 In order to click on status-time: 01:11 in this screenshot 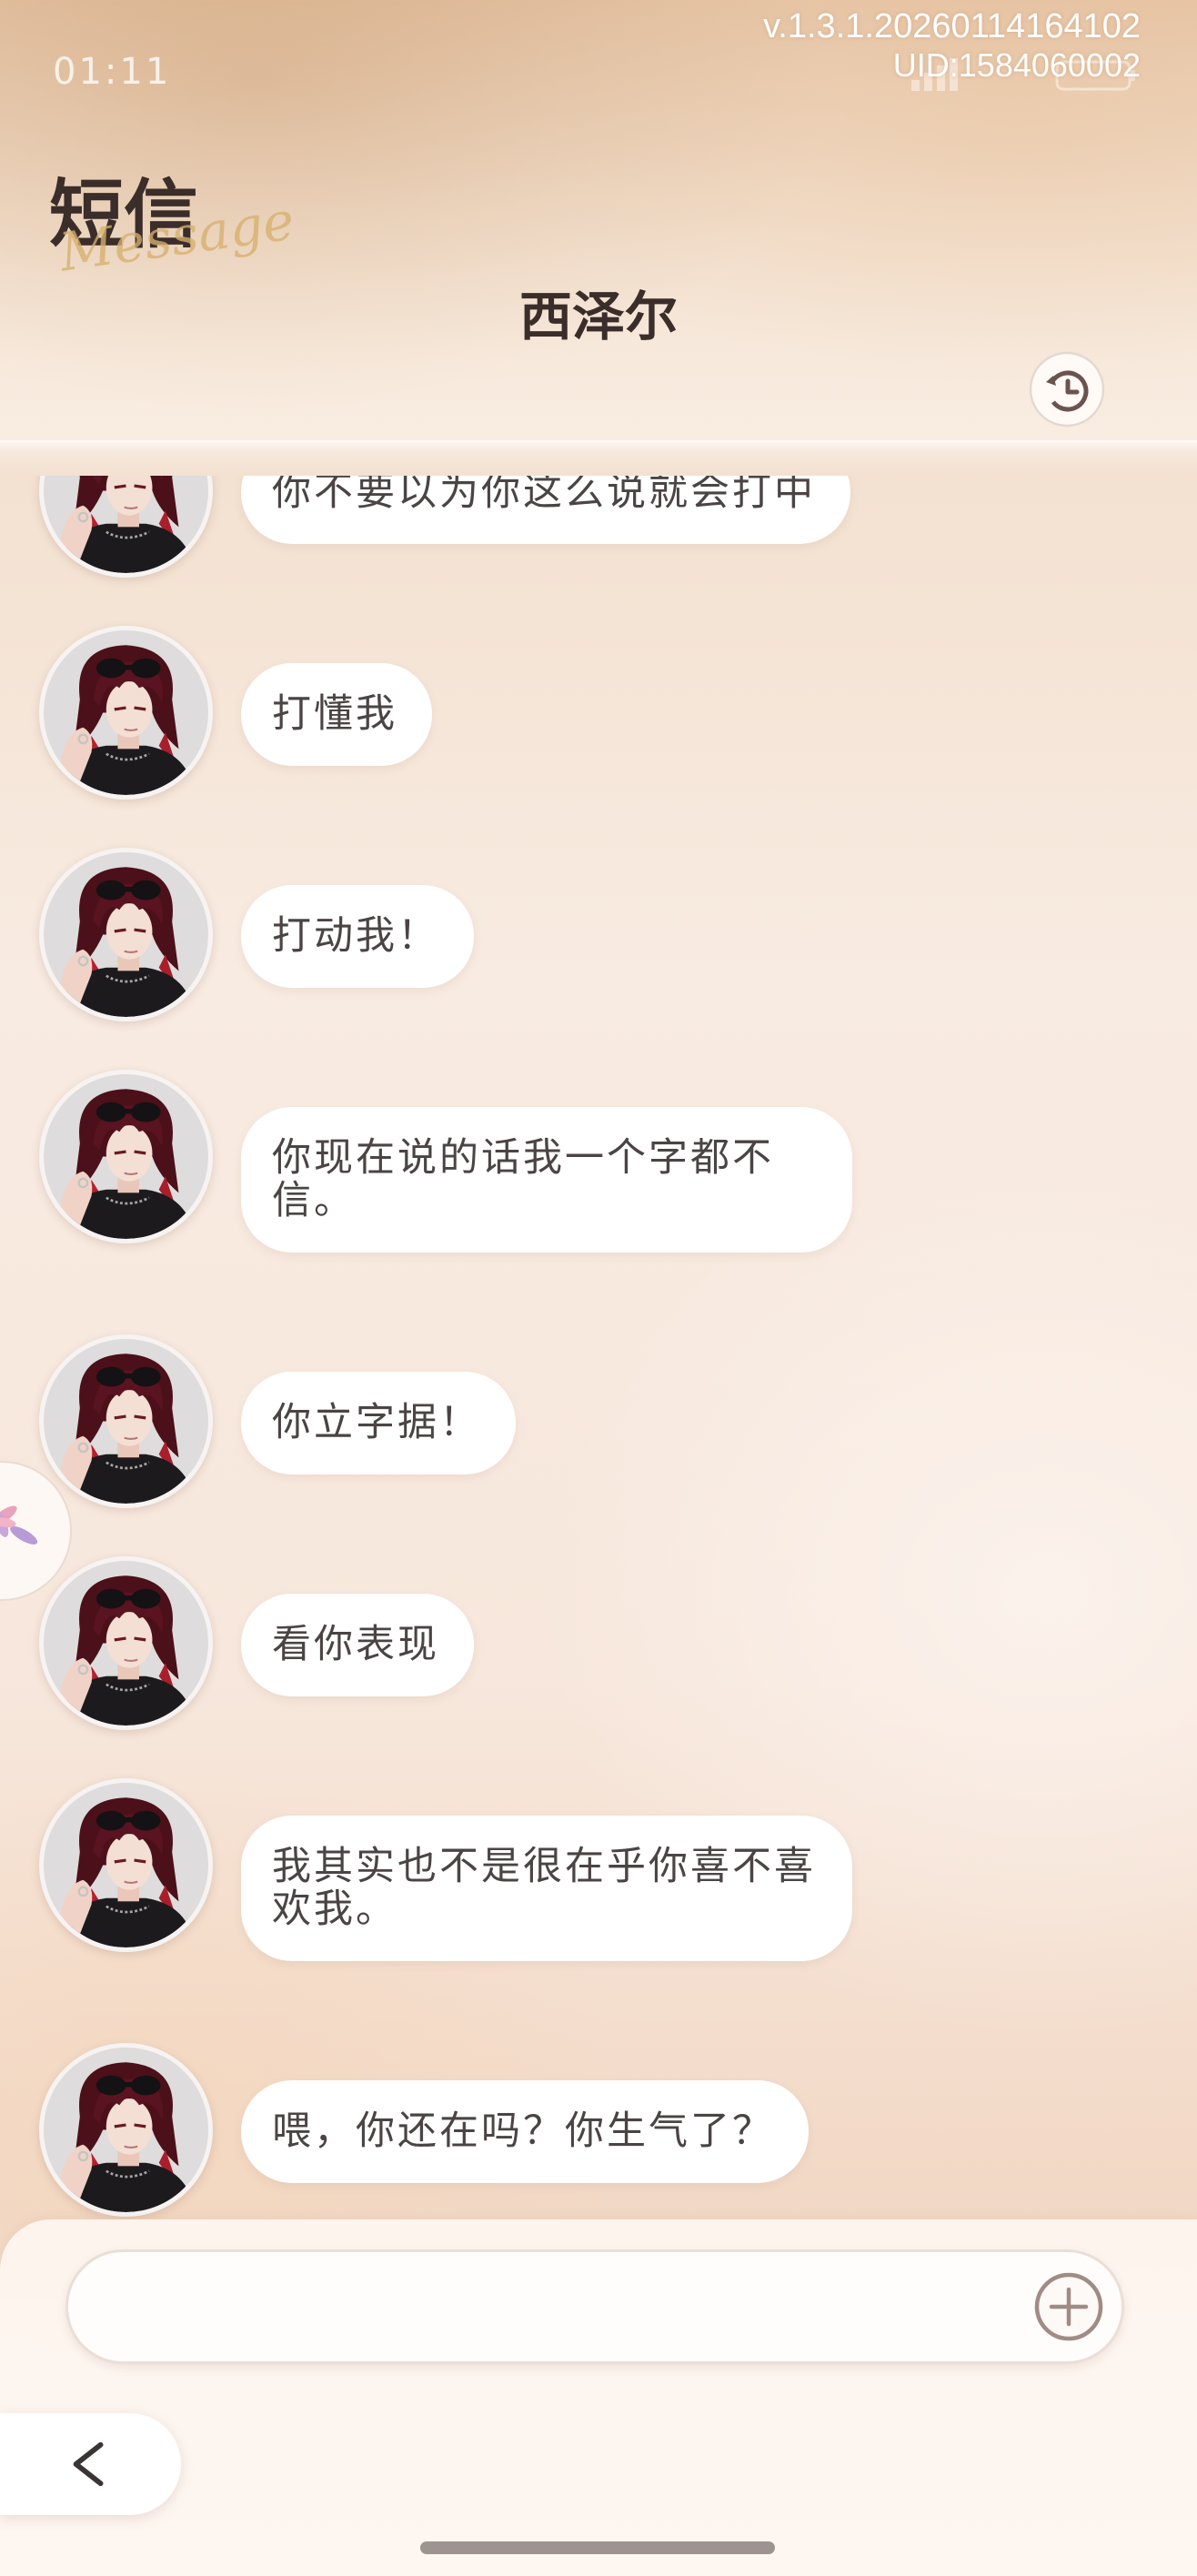, I will do `click(112, 72)`.